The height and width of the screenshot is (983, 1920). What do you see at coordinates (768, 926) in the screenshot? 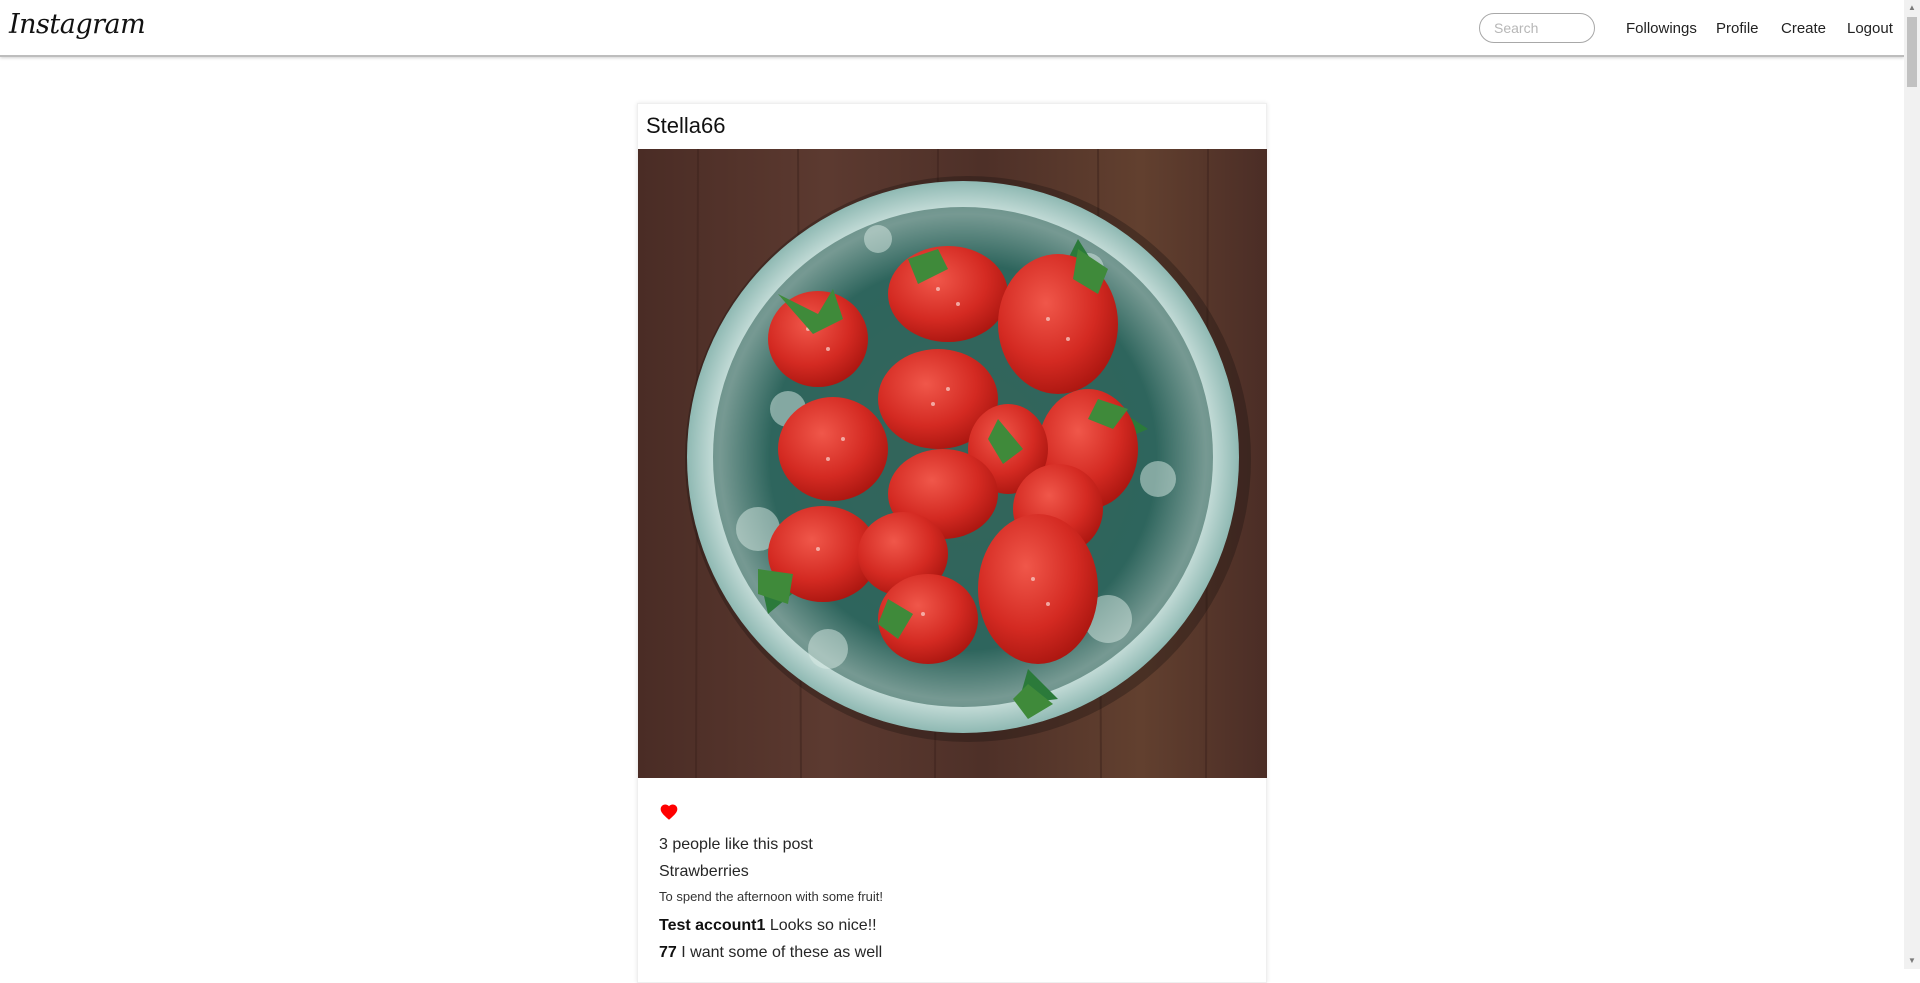
I see `comment: Test account1 Looks so nice!!` at bounding box center [768, 926].